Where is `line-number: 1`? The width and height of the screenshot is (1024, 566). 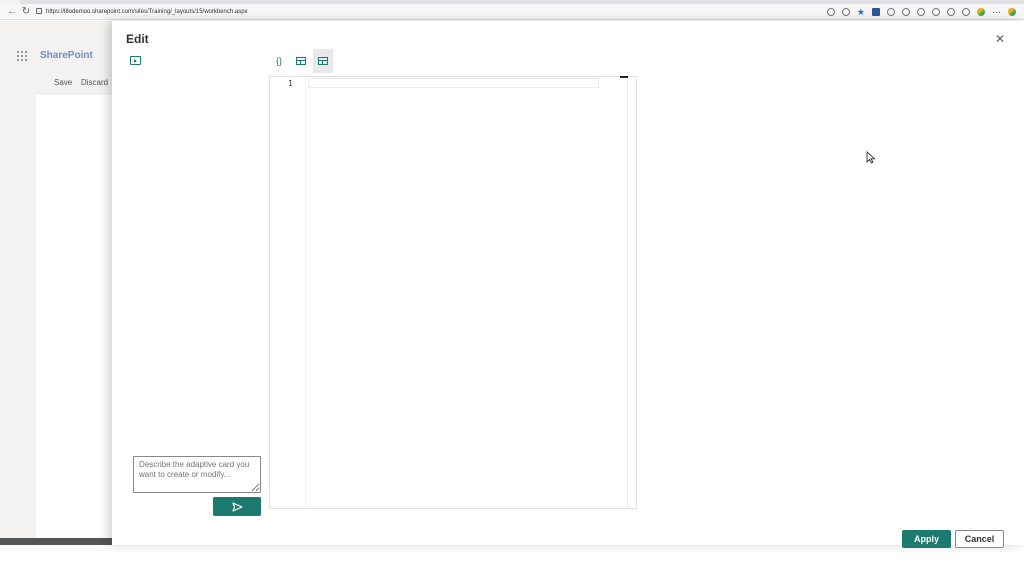
line-number: 1 is located at coordinates (290, 83).